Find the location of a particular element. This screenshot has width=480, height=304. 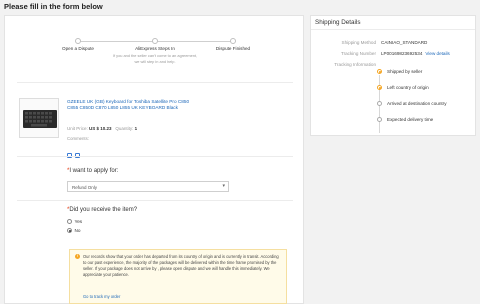

timeline-dot-arrived is located at coordinates (379, 103).